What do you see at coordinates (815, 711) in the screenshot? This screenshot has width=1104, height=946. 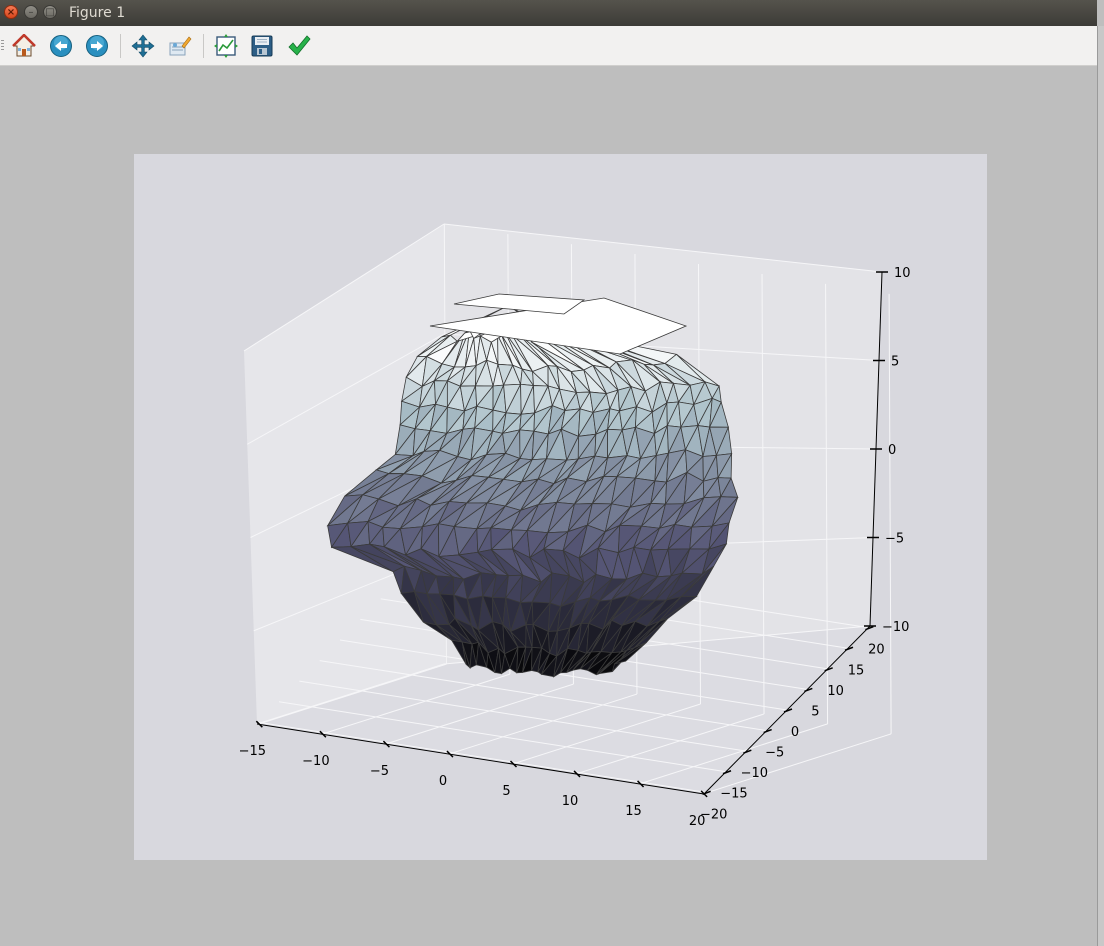 I see `y-tick-label: 5` at bounding box center [815, 711].